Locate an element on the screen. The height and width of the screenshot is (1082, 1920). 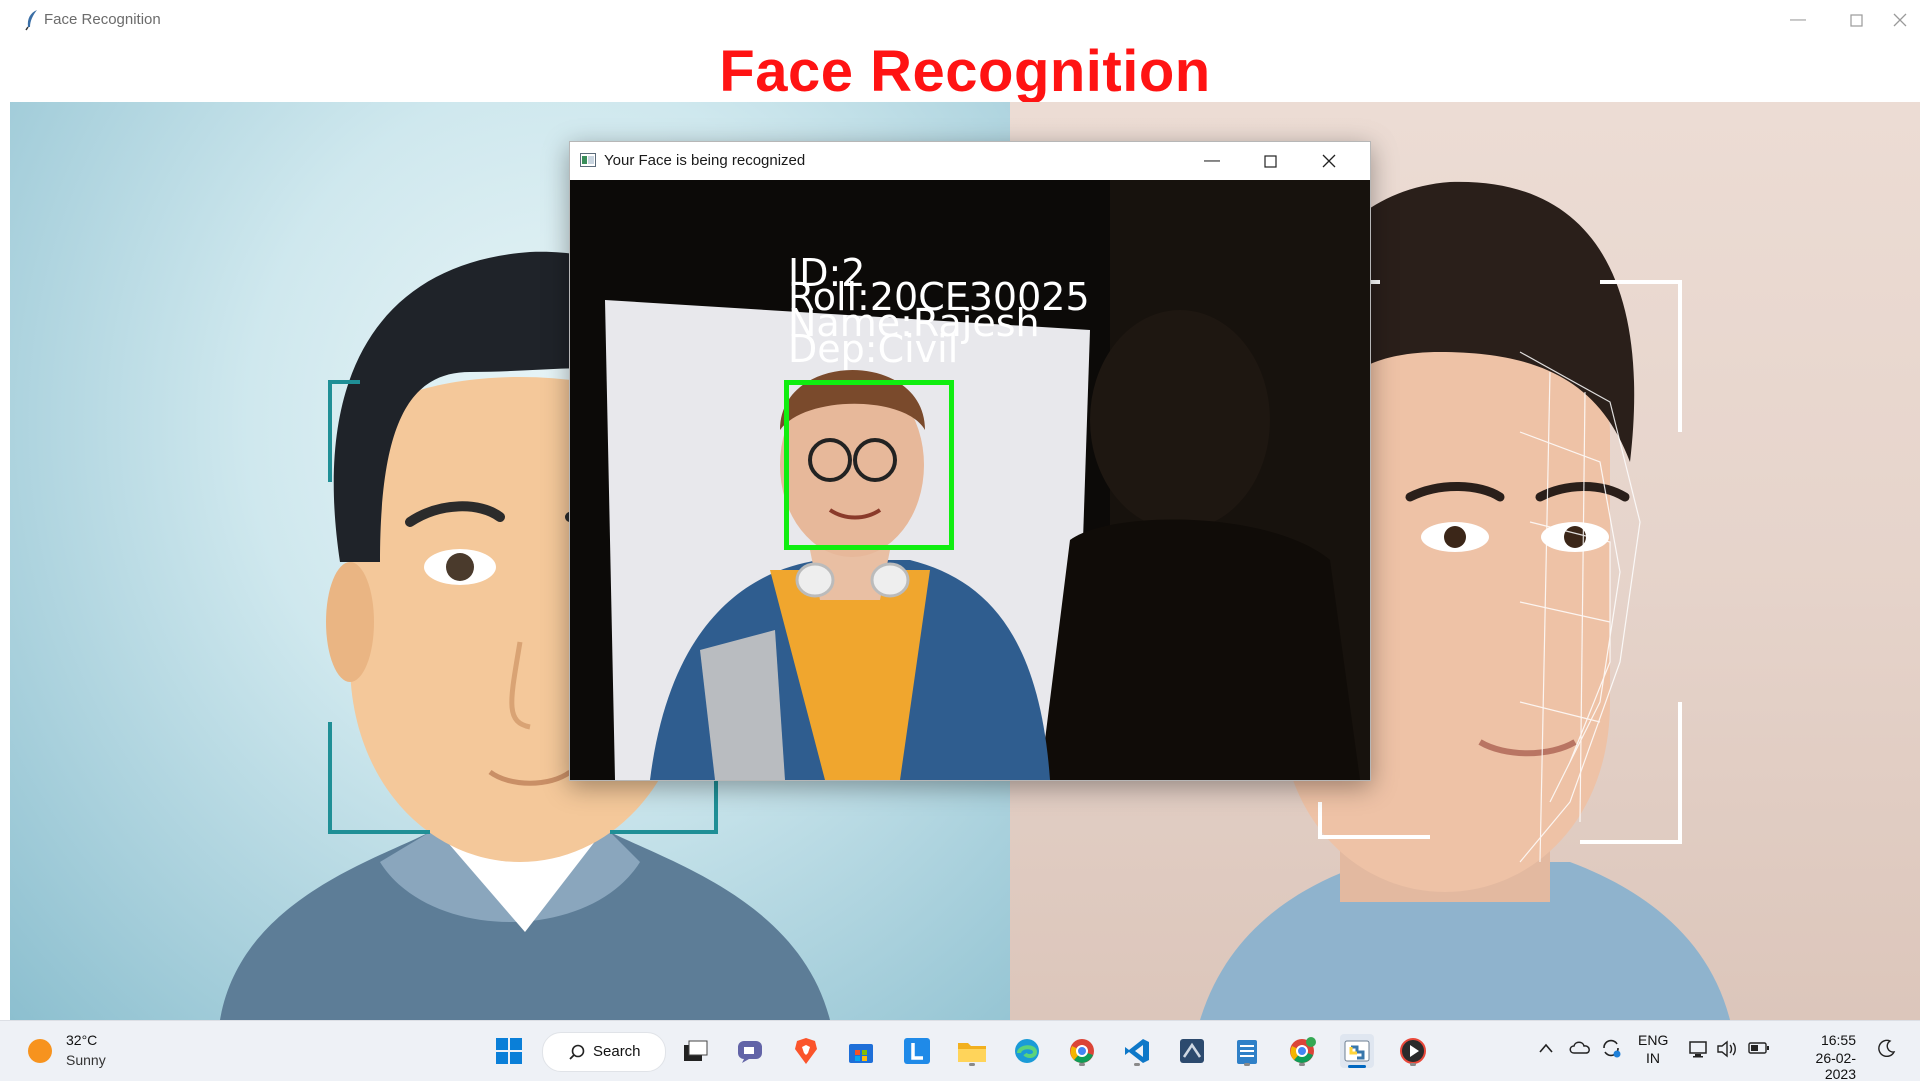
popup-minimize-button: — is located at coordinates (1212, 161).